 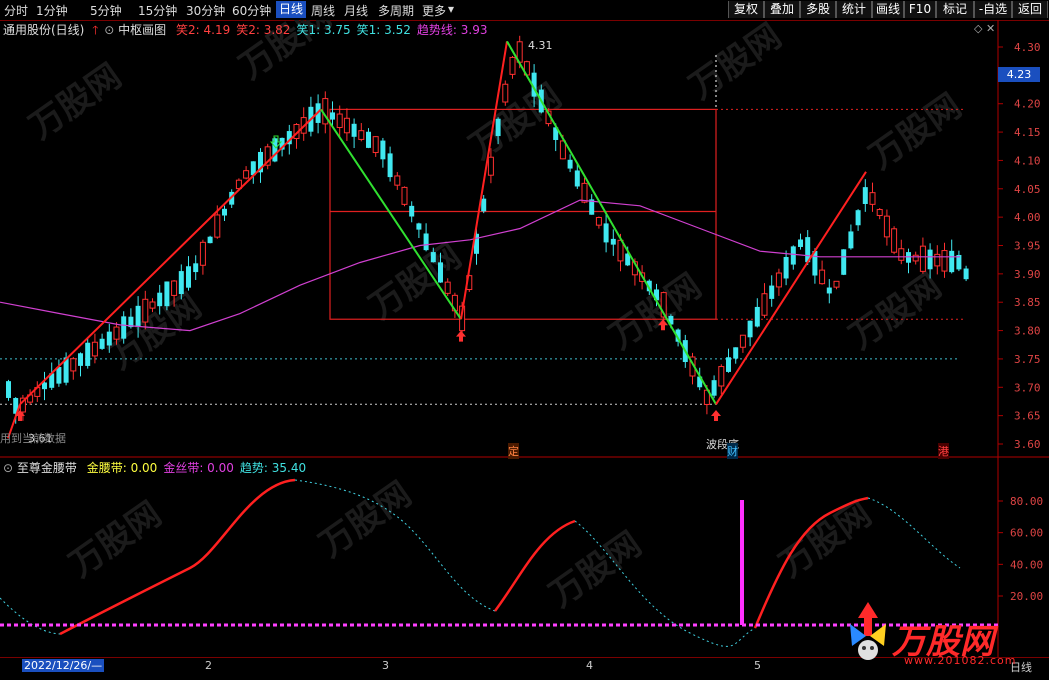 What do you see at coordinates (480, 381) in the screenshot?
I see `reference-lines` at bounding box center [480, 381].